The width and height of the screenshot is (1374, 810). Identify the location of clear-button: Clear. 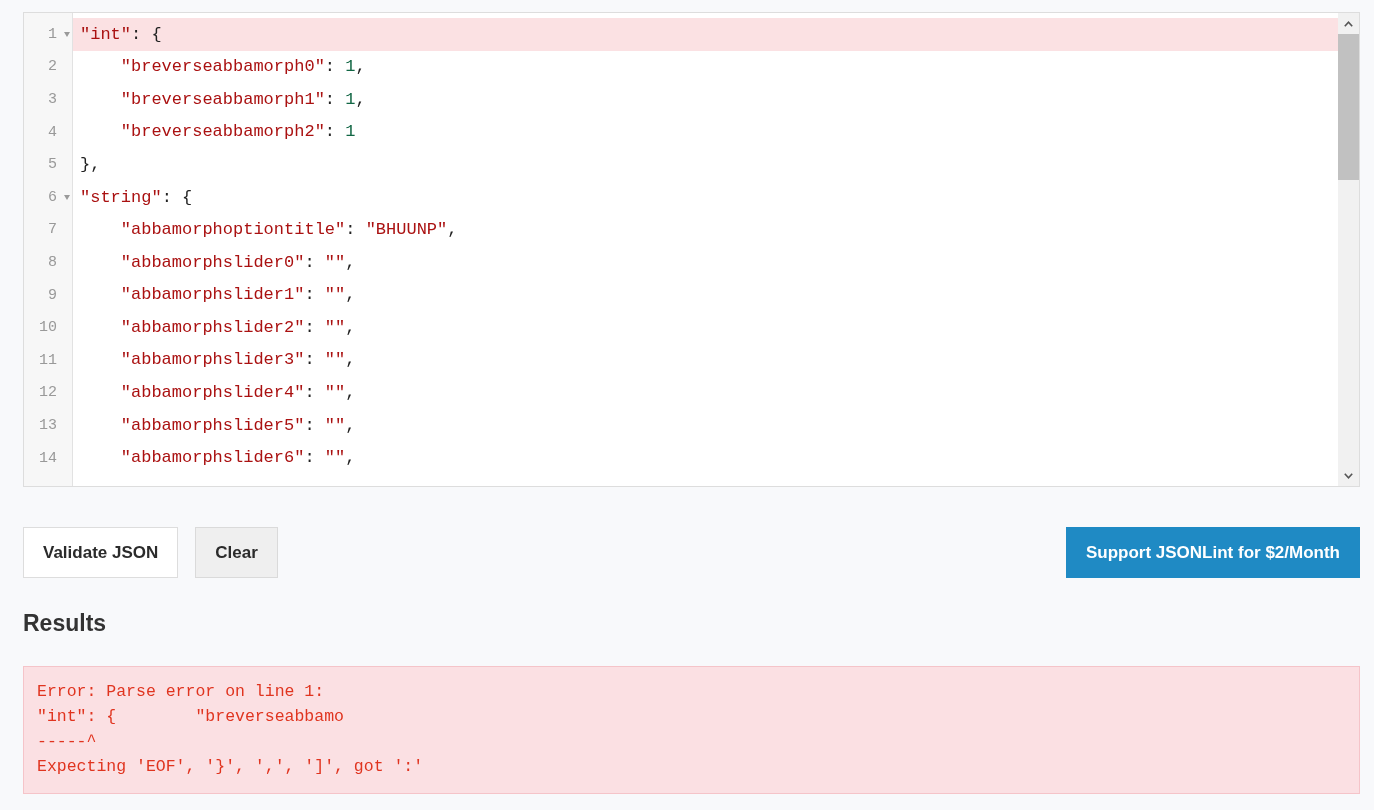
(236, 552).